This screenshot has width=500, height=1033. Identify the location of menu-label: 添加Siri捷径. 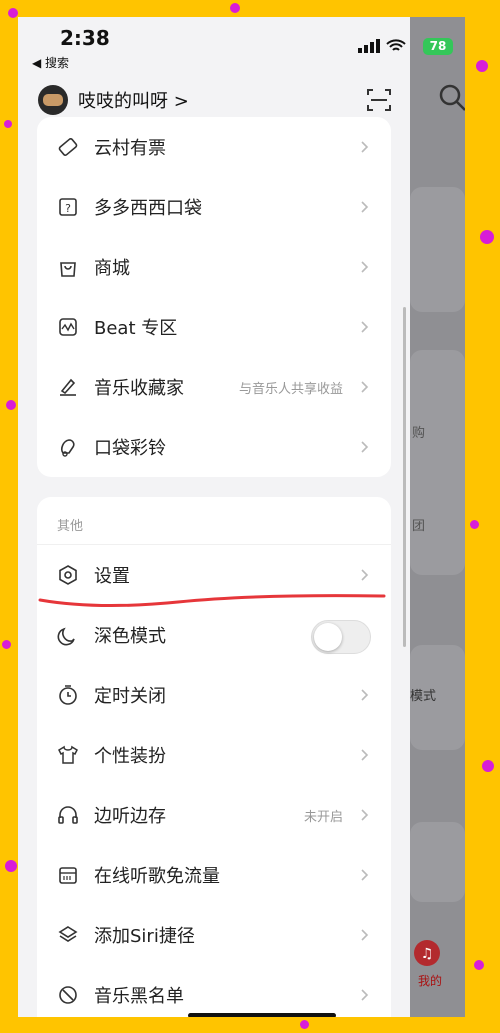
(144, 936).